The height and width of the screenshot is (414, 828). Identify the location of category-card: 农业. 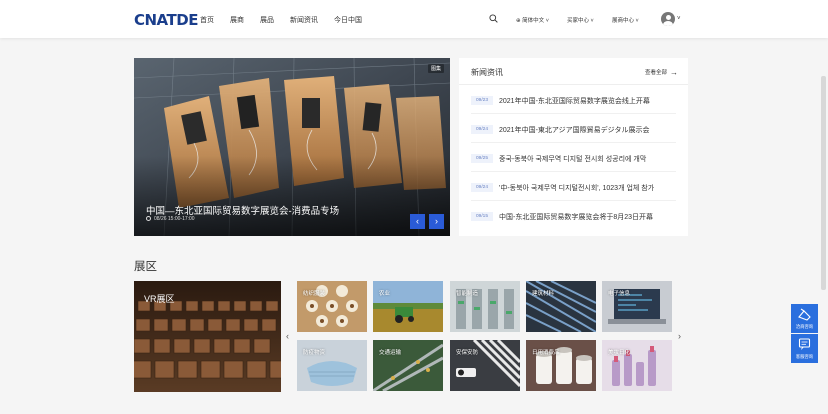
(408, 306).